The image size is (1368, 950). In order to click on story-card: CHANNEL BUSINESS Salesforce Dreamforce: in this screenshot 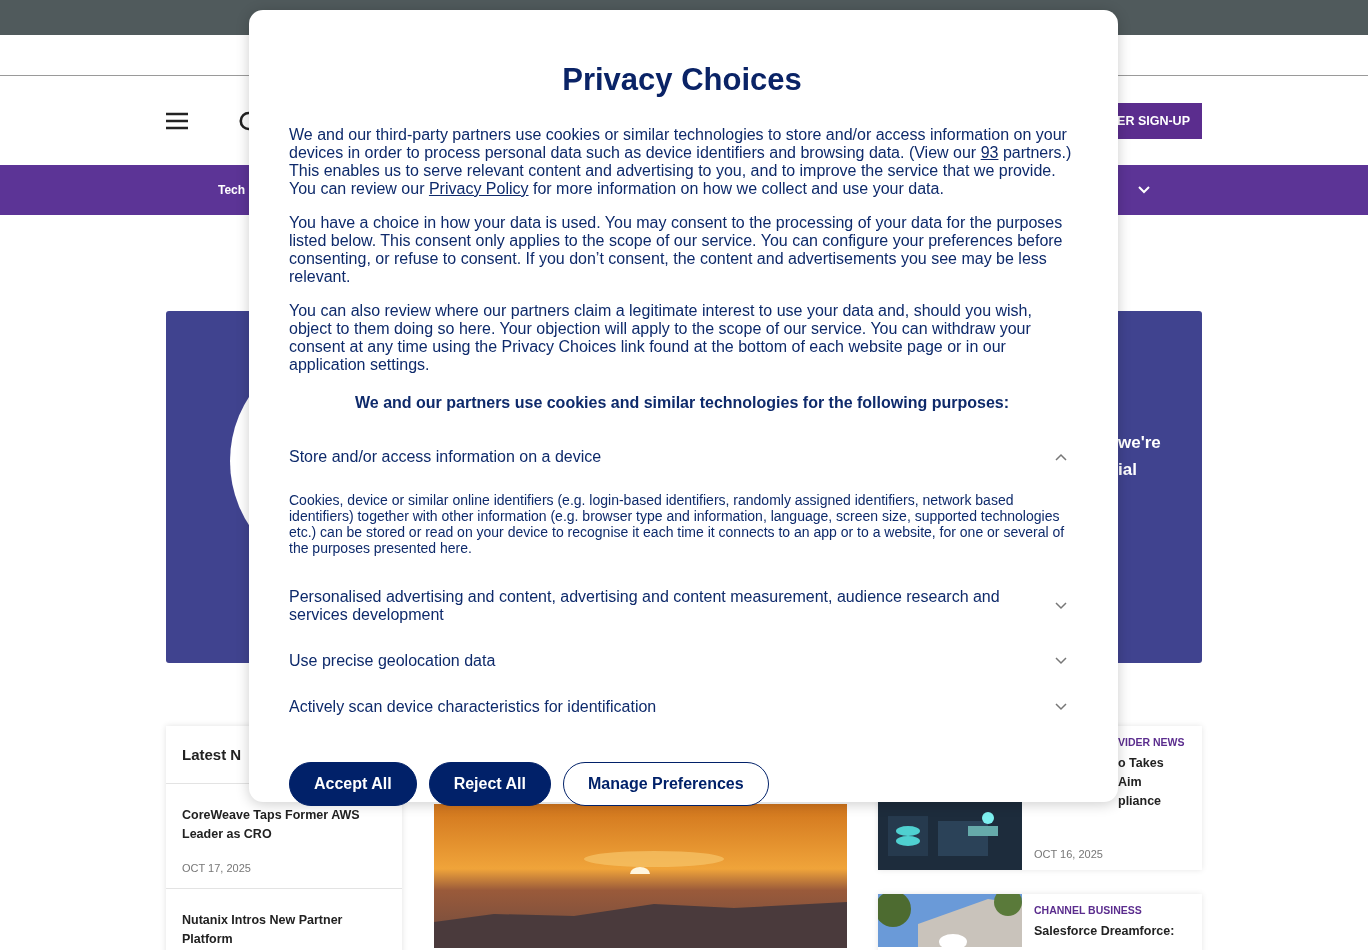, I will do `click(1040, 922)`.